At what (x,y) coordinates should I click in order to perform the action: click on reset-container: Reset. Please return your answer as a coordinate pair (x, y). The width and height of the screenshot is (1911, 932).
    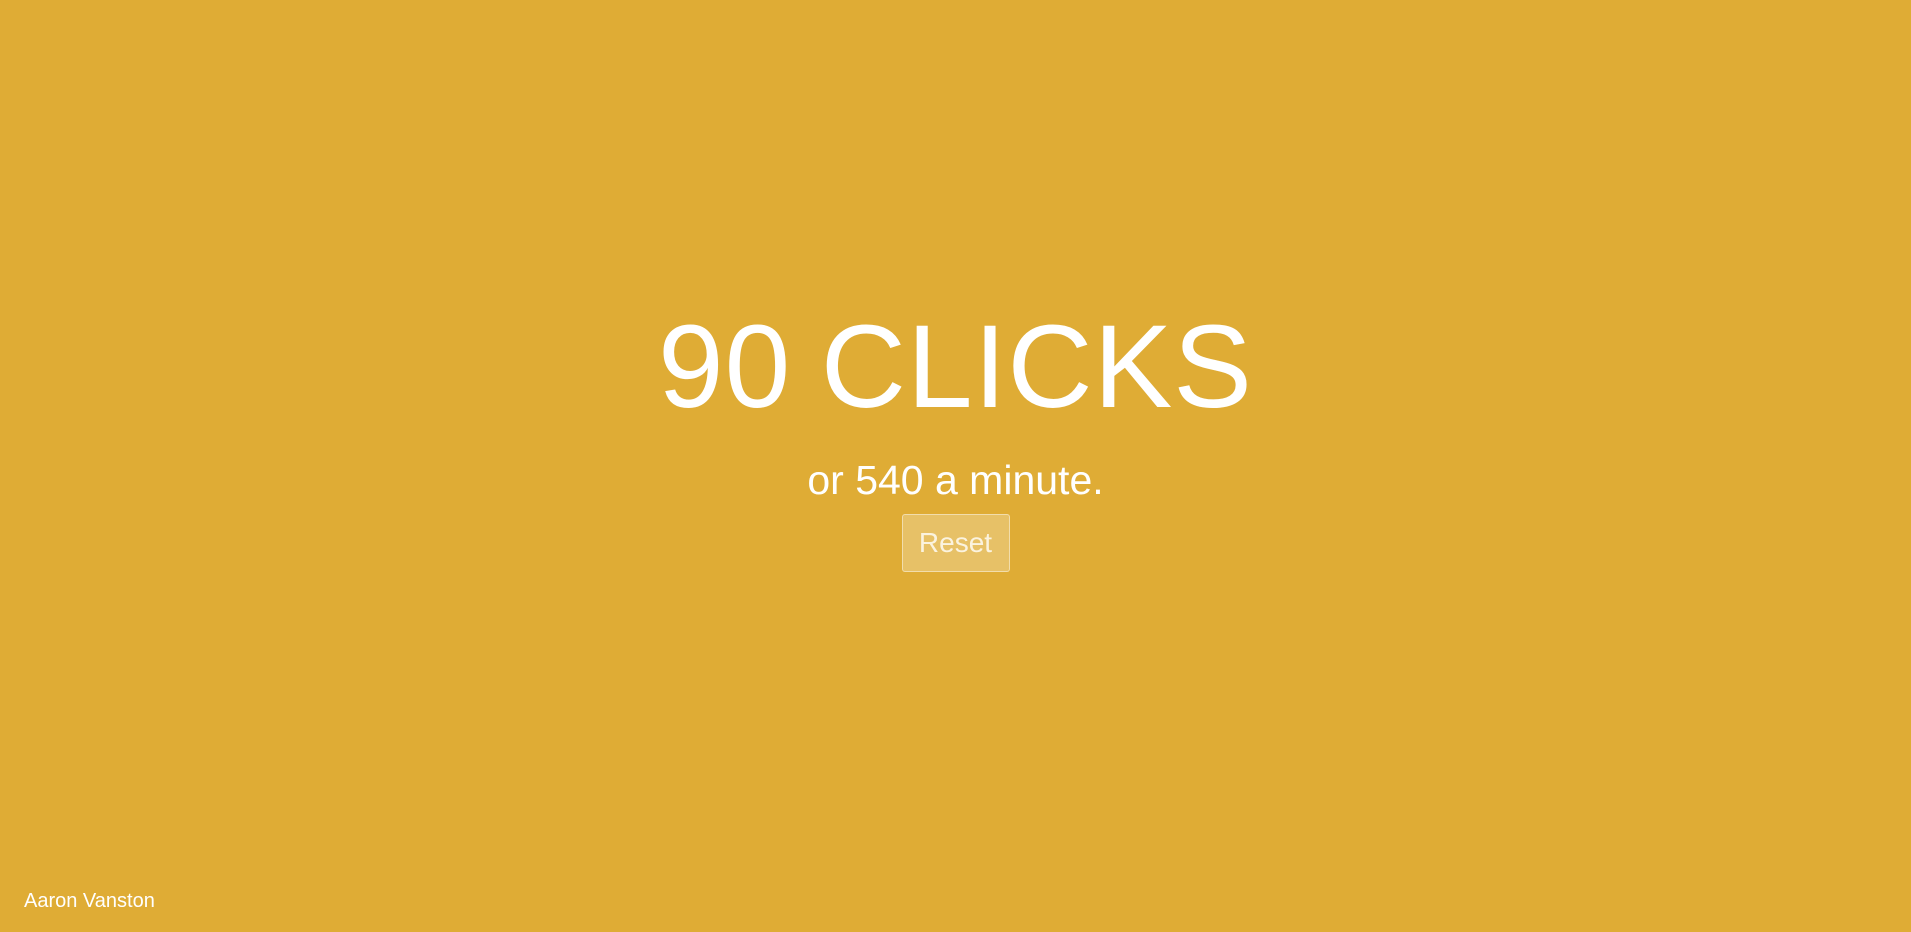
    Looking at the image, I should click on (955, 543).